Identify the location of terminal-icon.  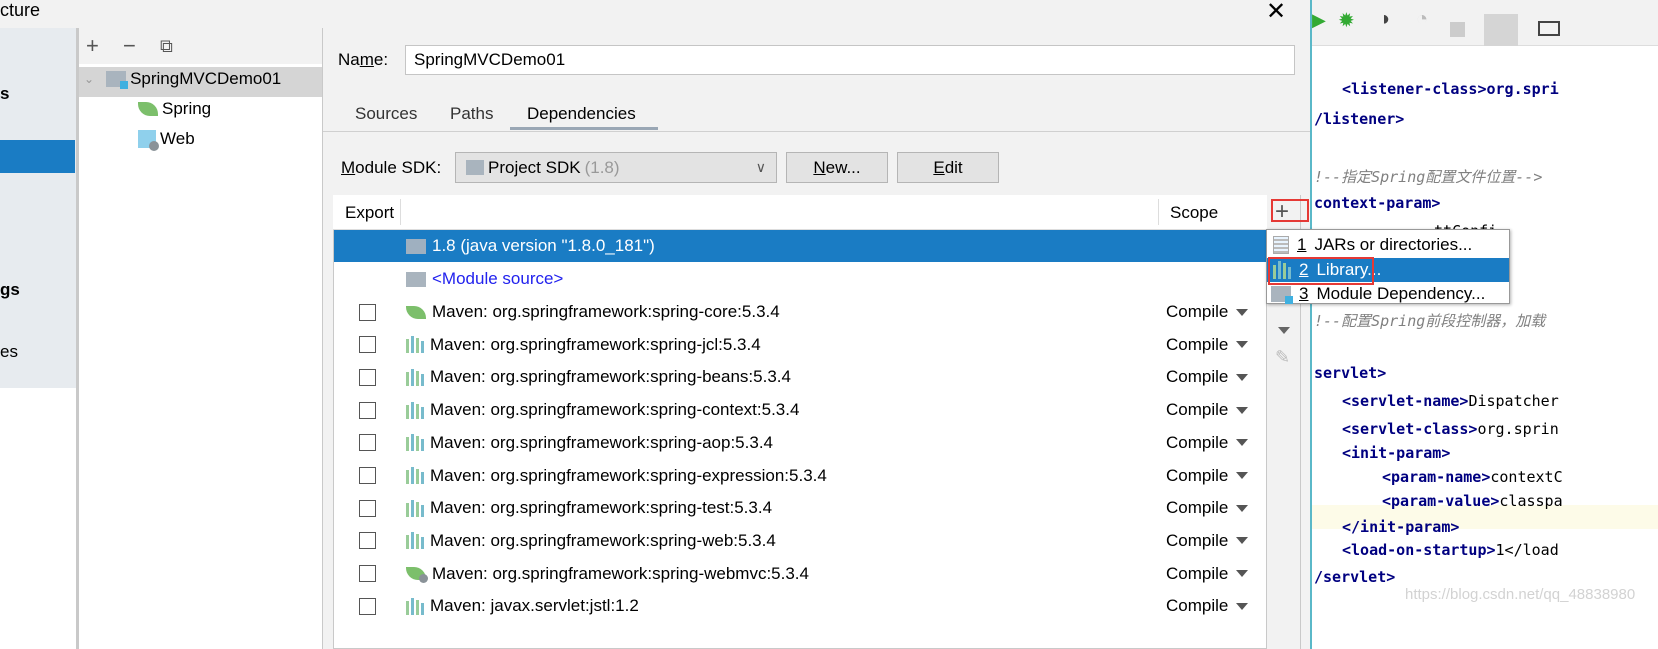
(1549, 28).